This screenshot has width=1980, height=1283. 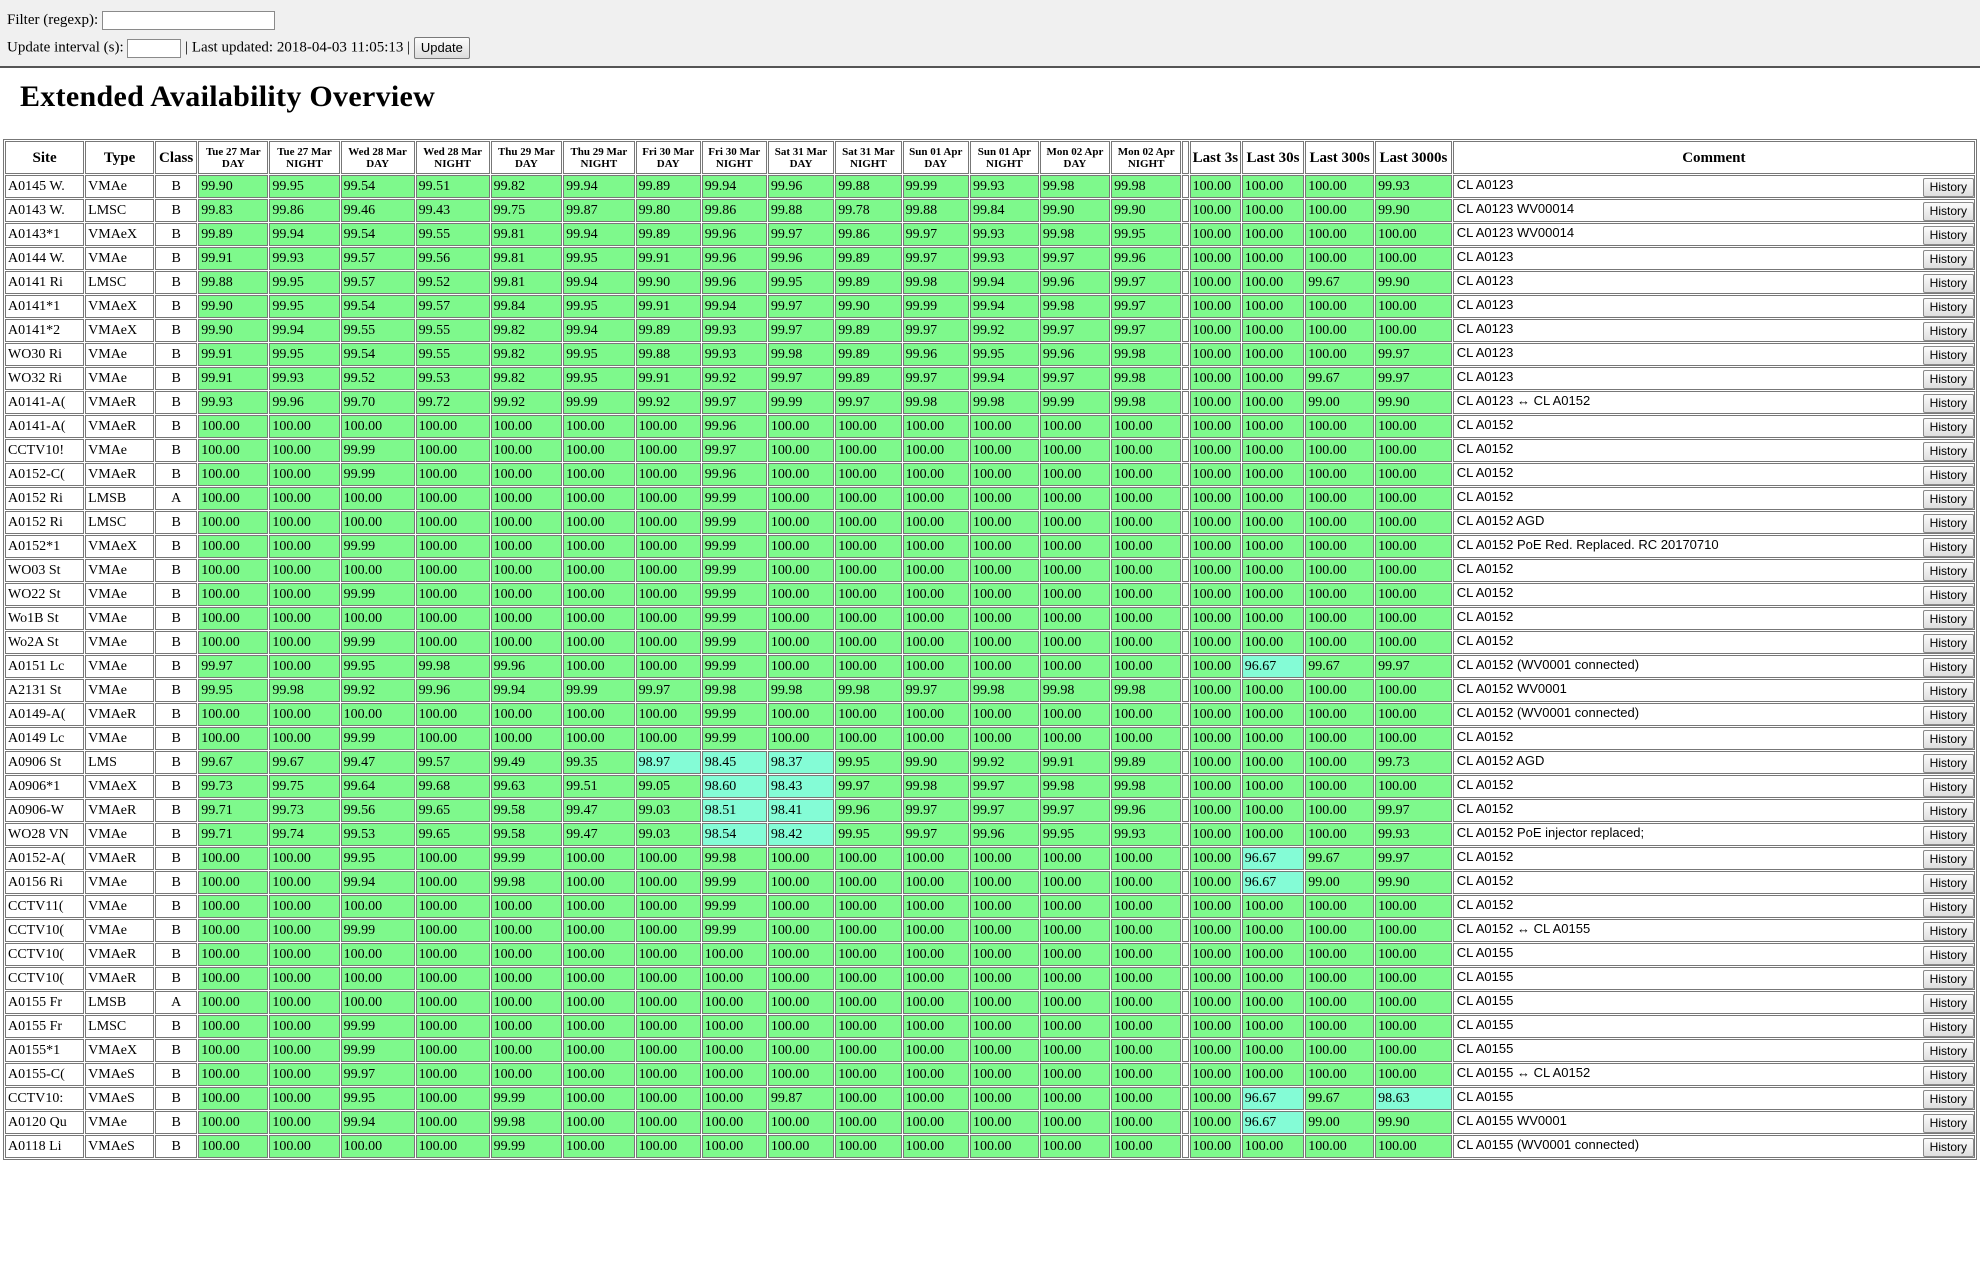 What do you see at coordinates (1413, 834) in the screenshot?
I see `recent-availability-cell: 99.93` at bounding box center [1413, 834].